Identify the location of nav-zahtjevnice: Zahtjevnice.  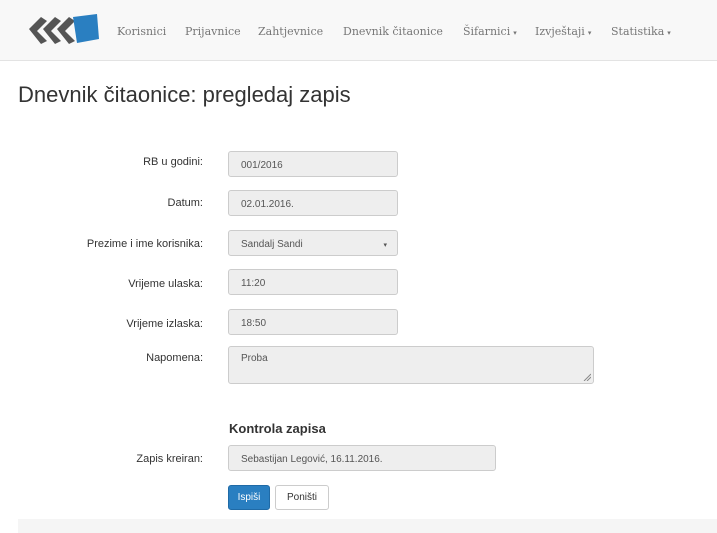
(290, 31).